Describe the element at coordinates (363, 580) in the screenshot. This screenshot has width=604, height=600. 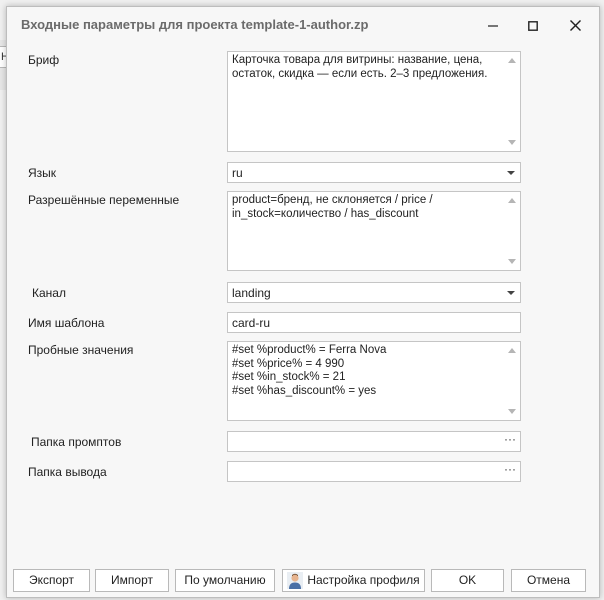
I see `profile-settings-label: Настройка профиля` at that location.